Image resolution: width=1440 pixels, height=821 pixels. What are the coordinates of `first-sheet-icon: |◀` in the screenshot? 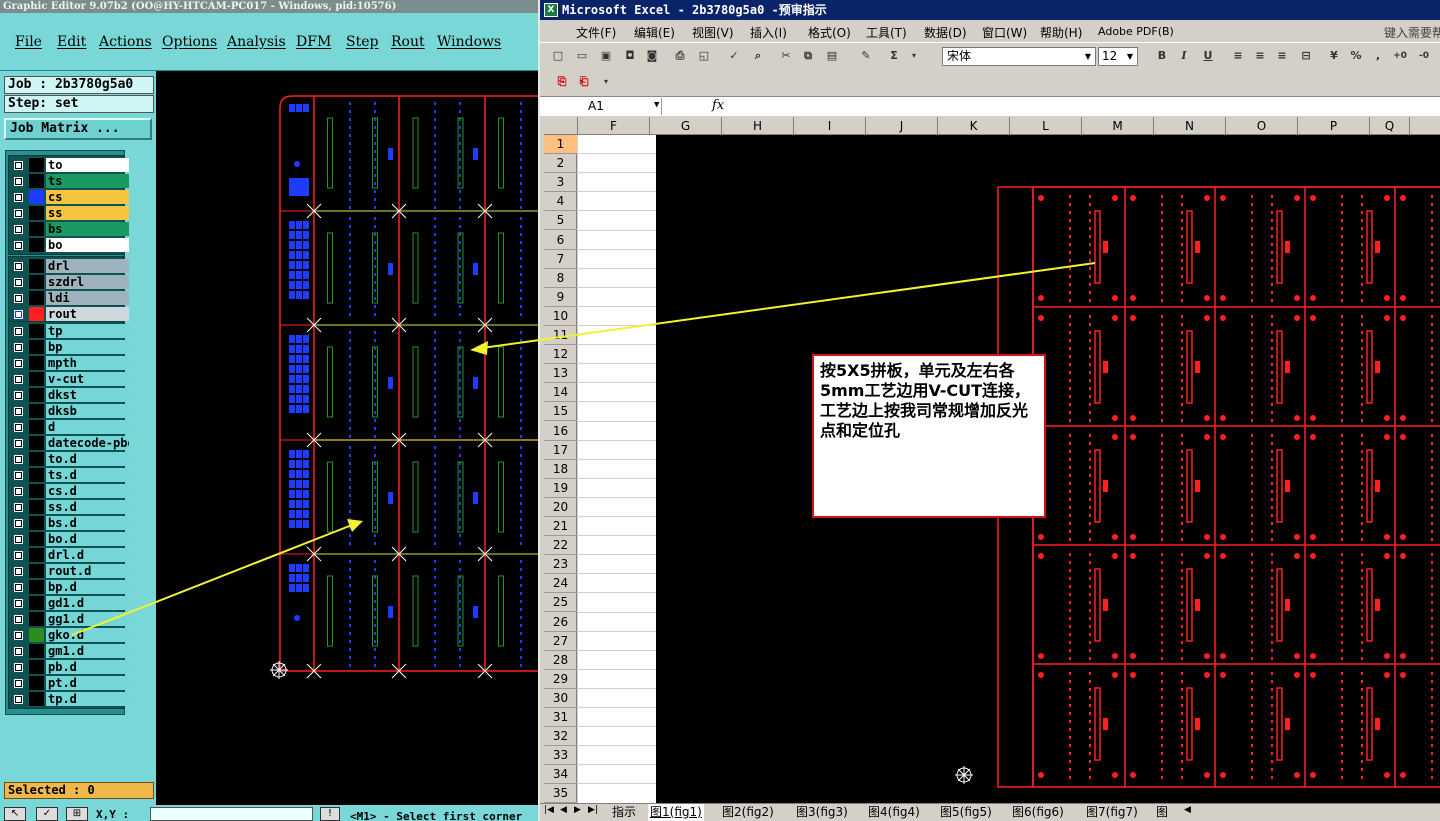 It's located at (549, 810).